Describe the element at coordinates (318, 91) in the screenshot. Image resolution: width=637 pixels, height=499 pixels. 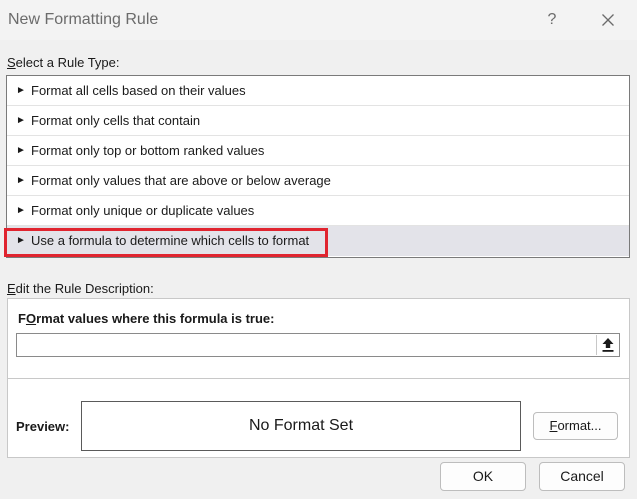
I see `rule-type-item: ► Format all cells based on their values` at that location.